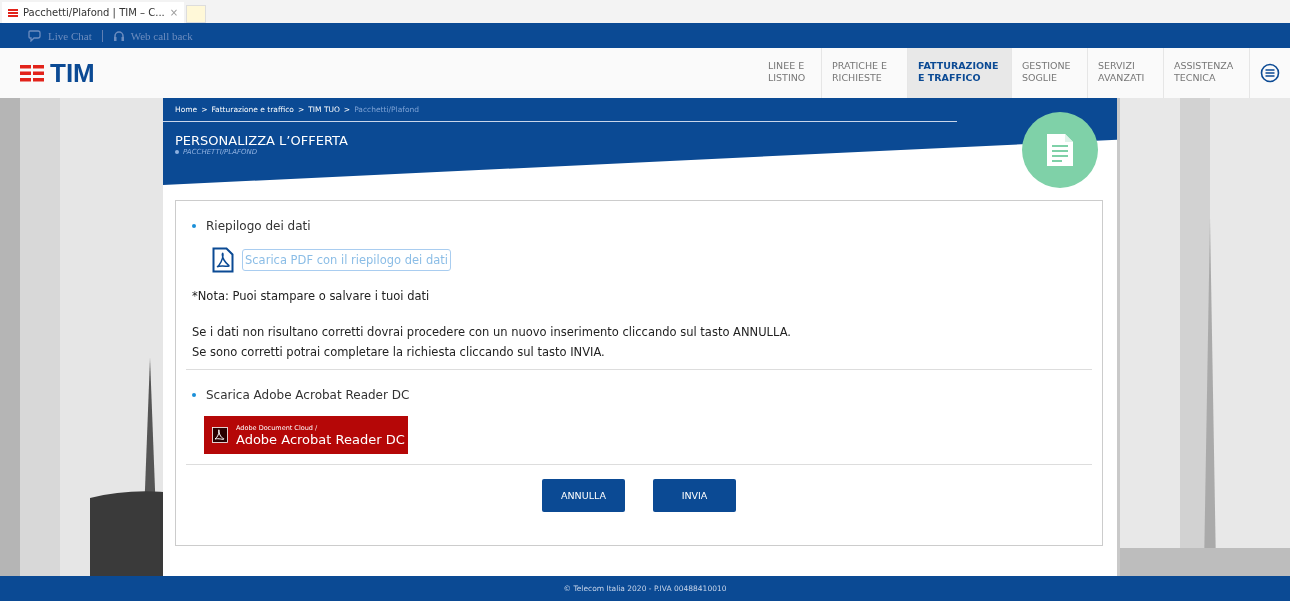 The image size is (1290, 601). I want to click on close-icon: ×, so click(174, 12).